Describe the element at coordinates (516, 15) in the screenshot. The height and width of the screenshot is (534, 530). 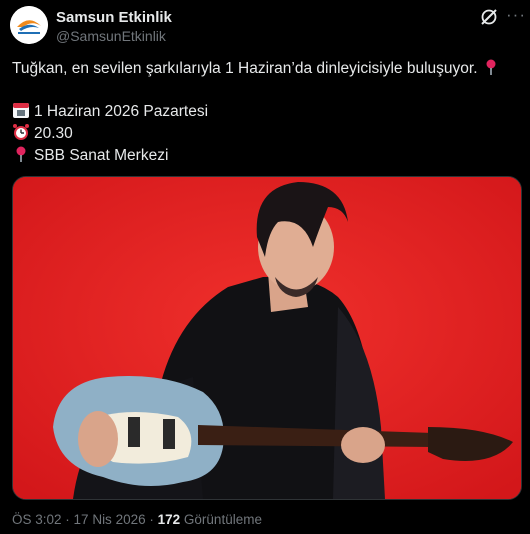
I see `more-icon: ···` at that location.